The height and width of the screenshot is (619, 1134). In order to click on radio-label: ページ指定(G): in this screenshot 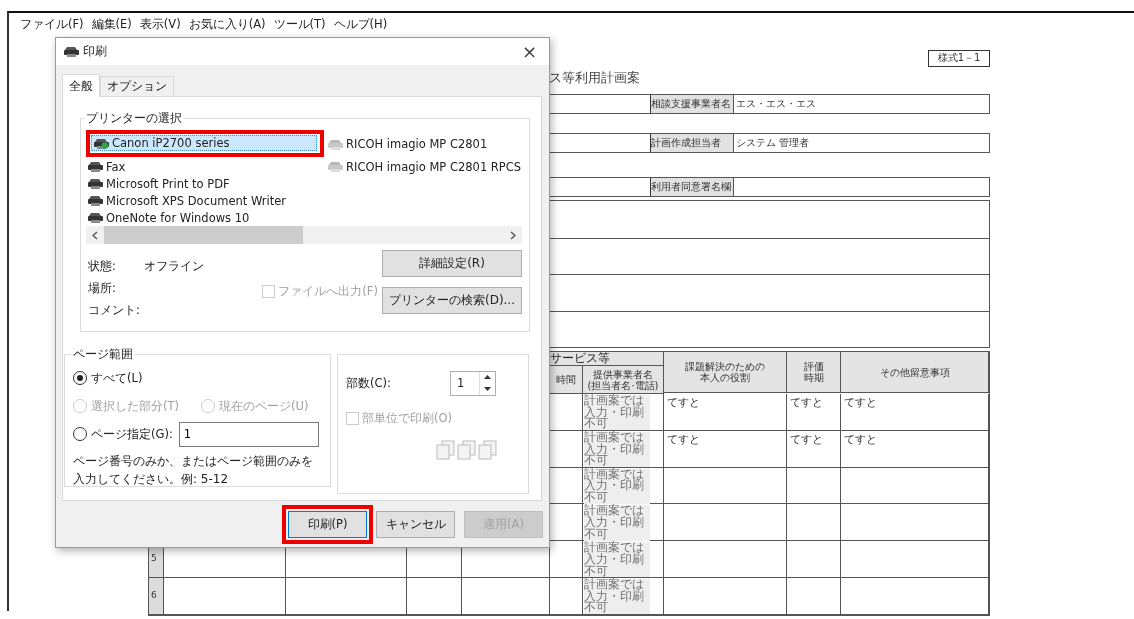, I will do `click(132, 434)`.